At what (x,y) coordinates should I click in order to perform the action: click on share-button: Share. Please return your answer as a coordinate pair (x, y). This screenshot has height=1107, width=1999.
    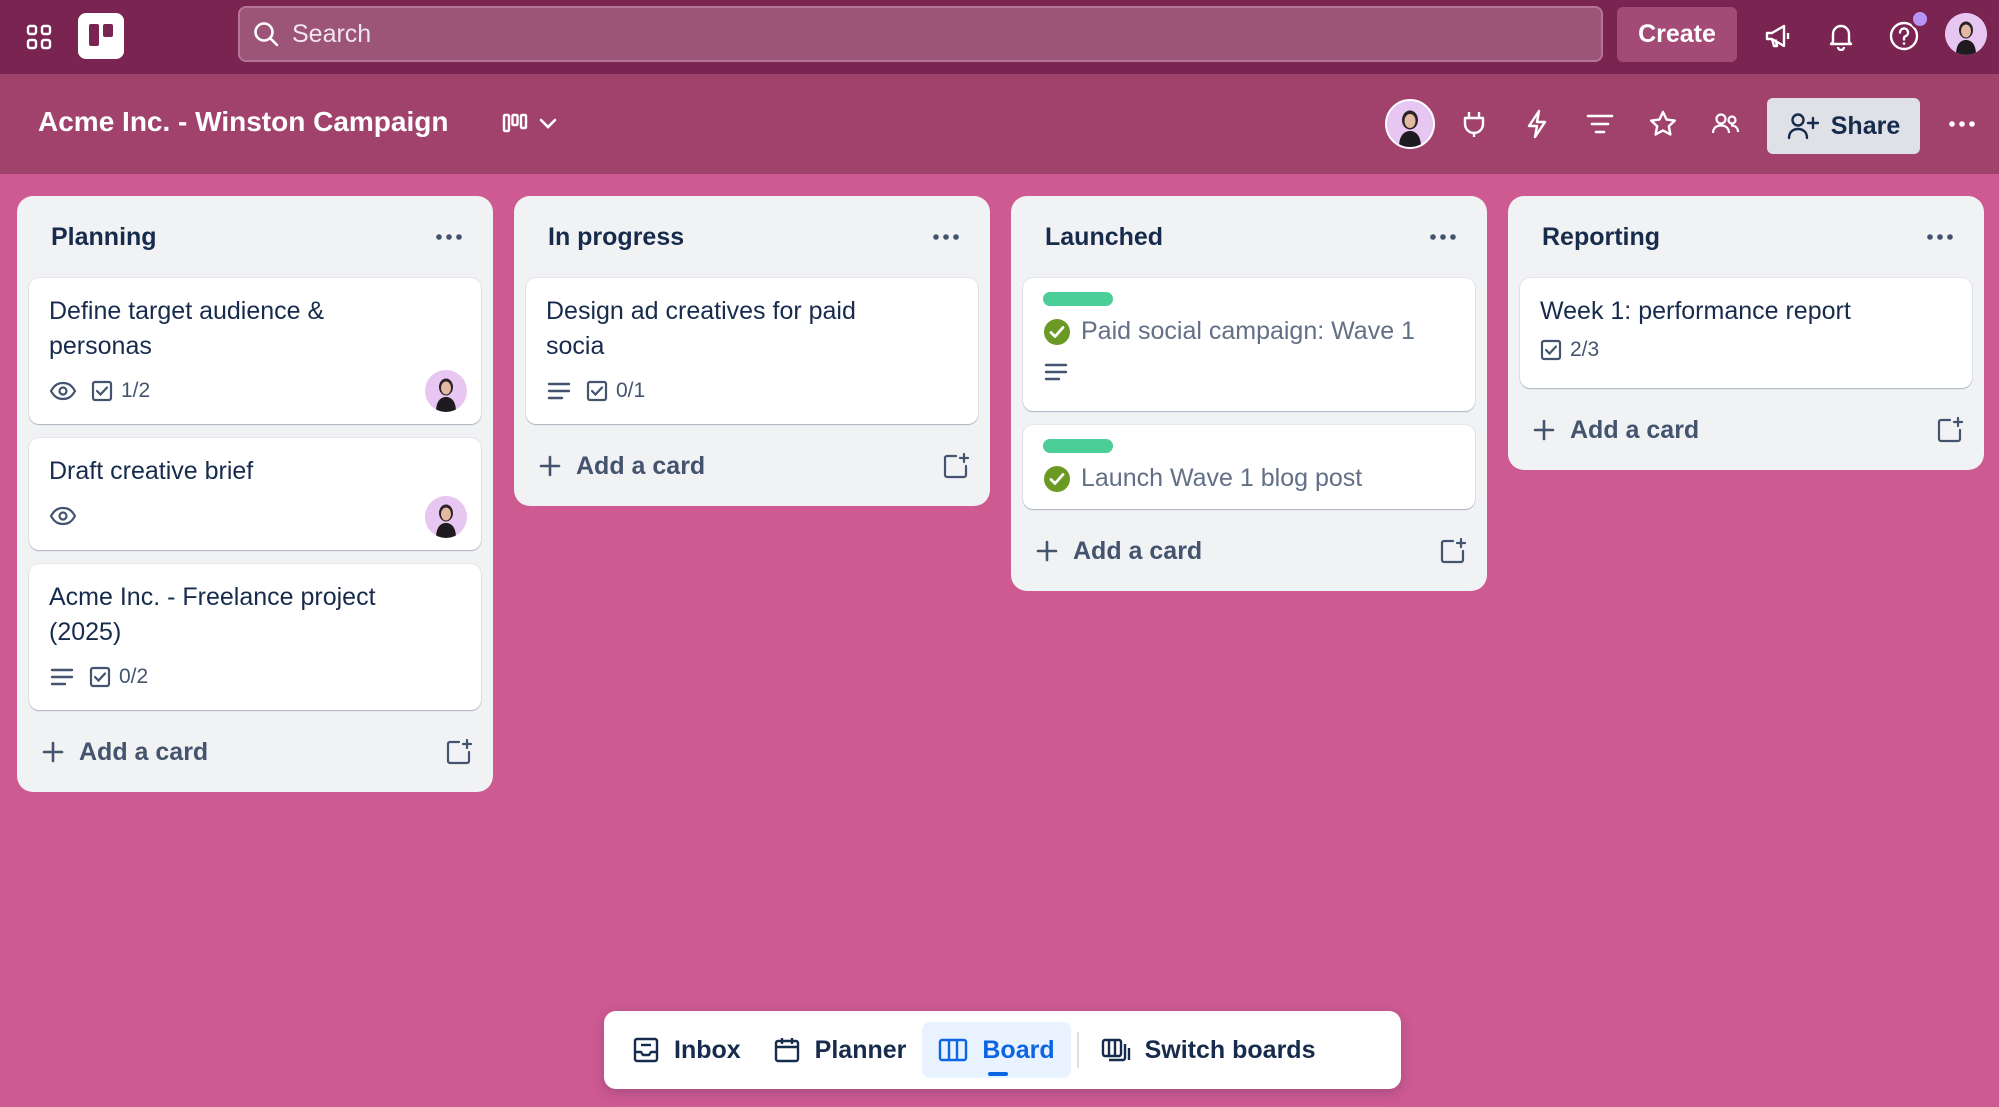
    Looking at the image, I should click on (1843, 126).